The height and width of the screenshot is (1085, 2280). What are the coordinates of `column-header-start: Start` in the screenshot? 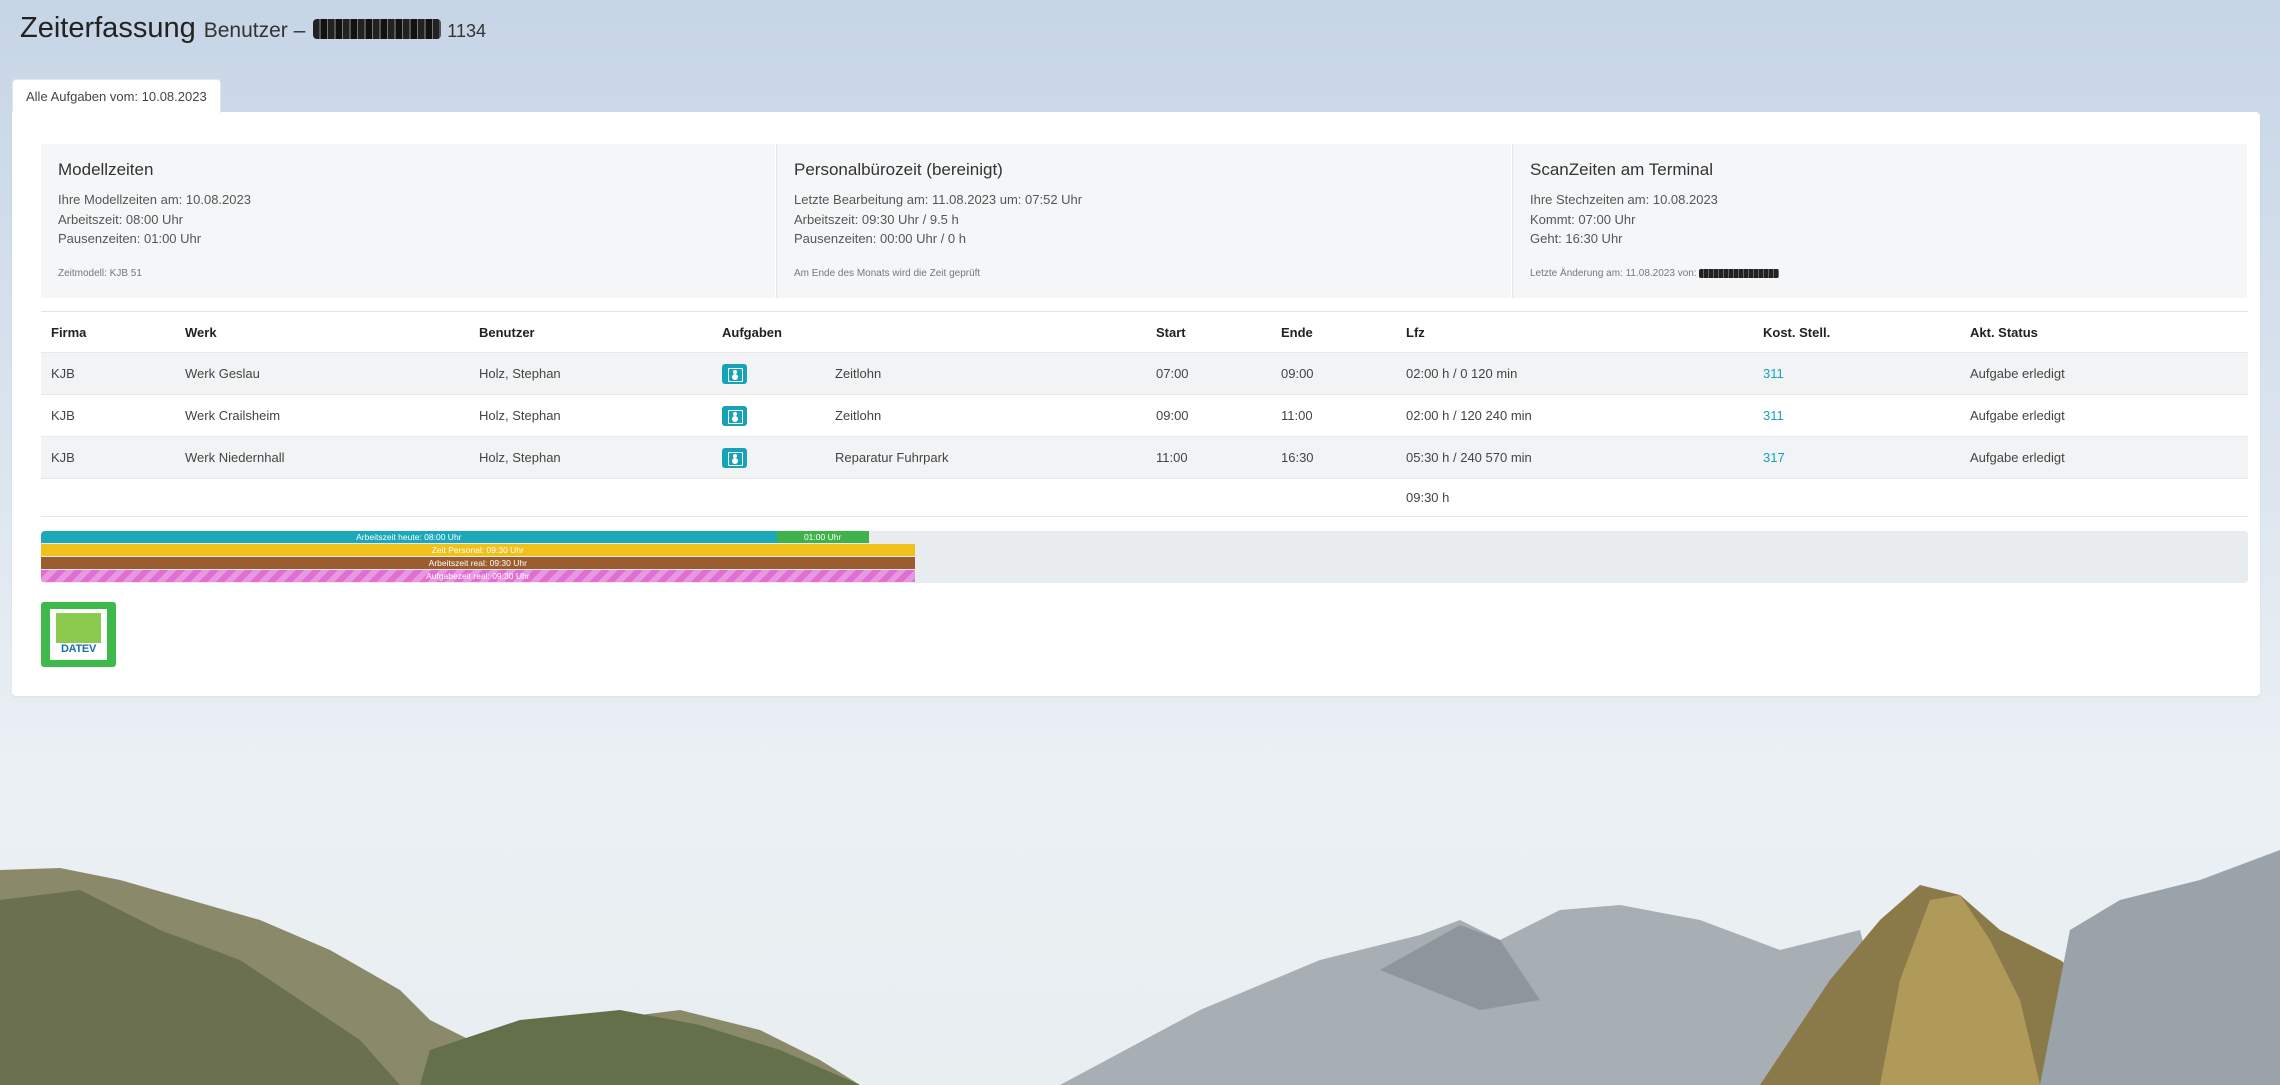 It's located at (1208, 332).